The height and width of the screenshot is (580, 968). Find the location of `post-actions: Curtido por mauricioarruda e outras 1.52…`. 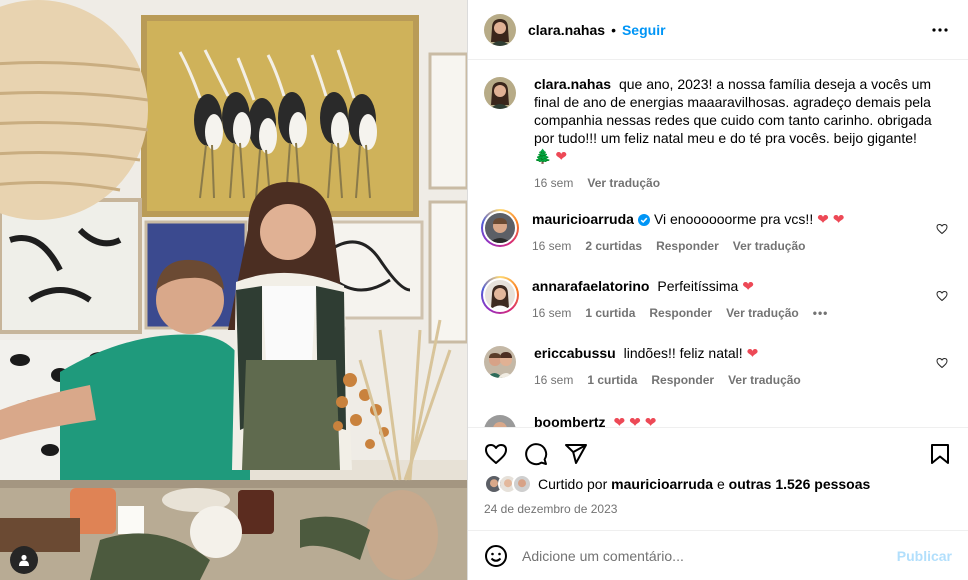

post-actions: Curtido por mauricioarruda e outras 1.52… is located at coordinates (718, 471).